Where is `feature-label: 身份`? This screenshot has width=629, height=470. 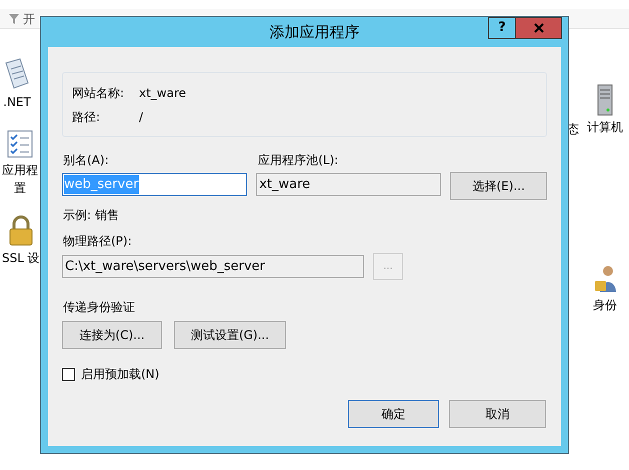 feature-label: 身份 is located at coordinates (605, 305).